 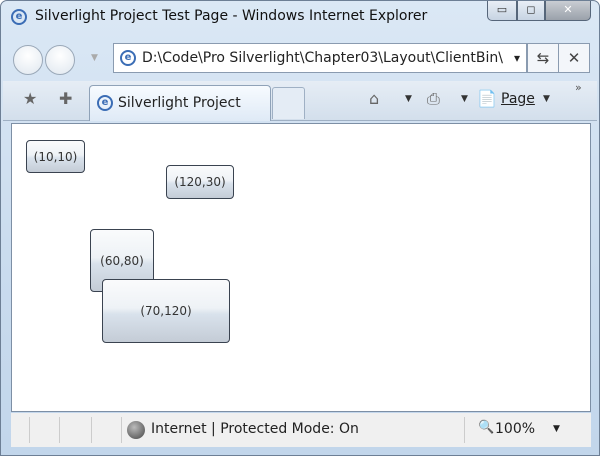 I want to click on globe-icon, so click(x=136, y=430).